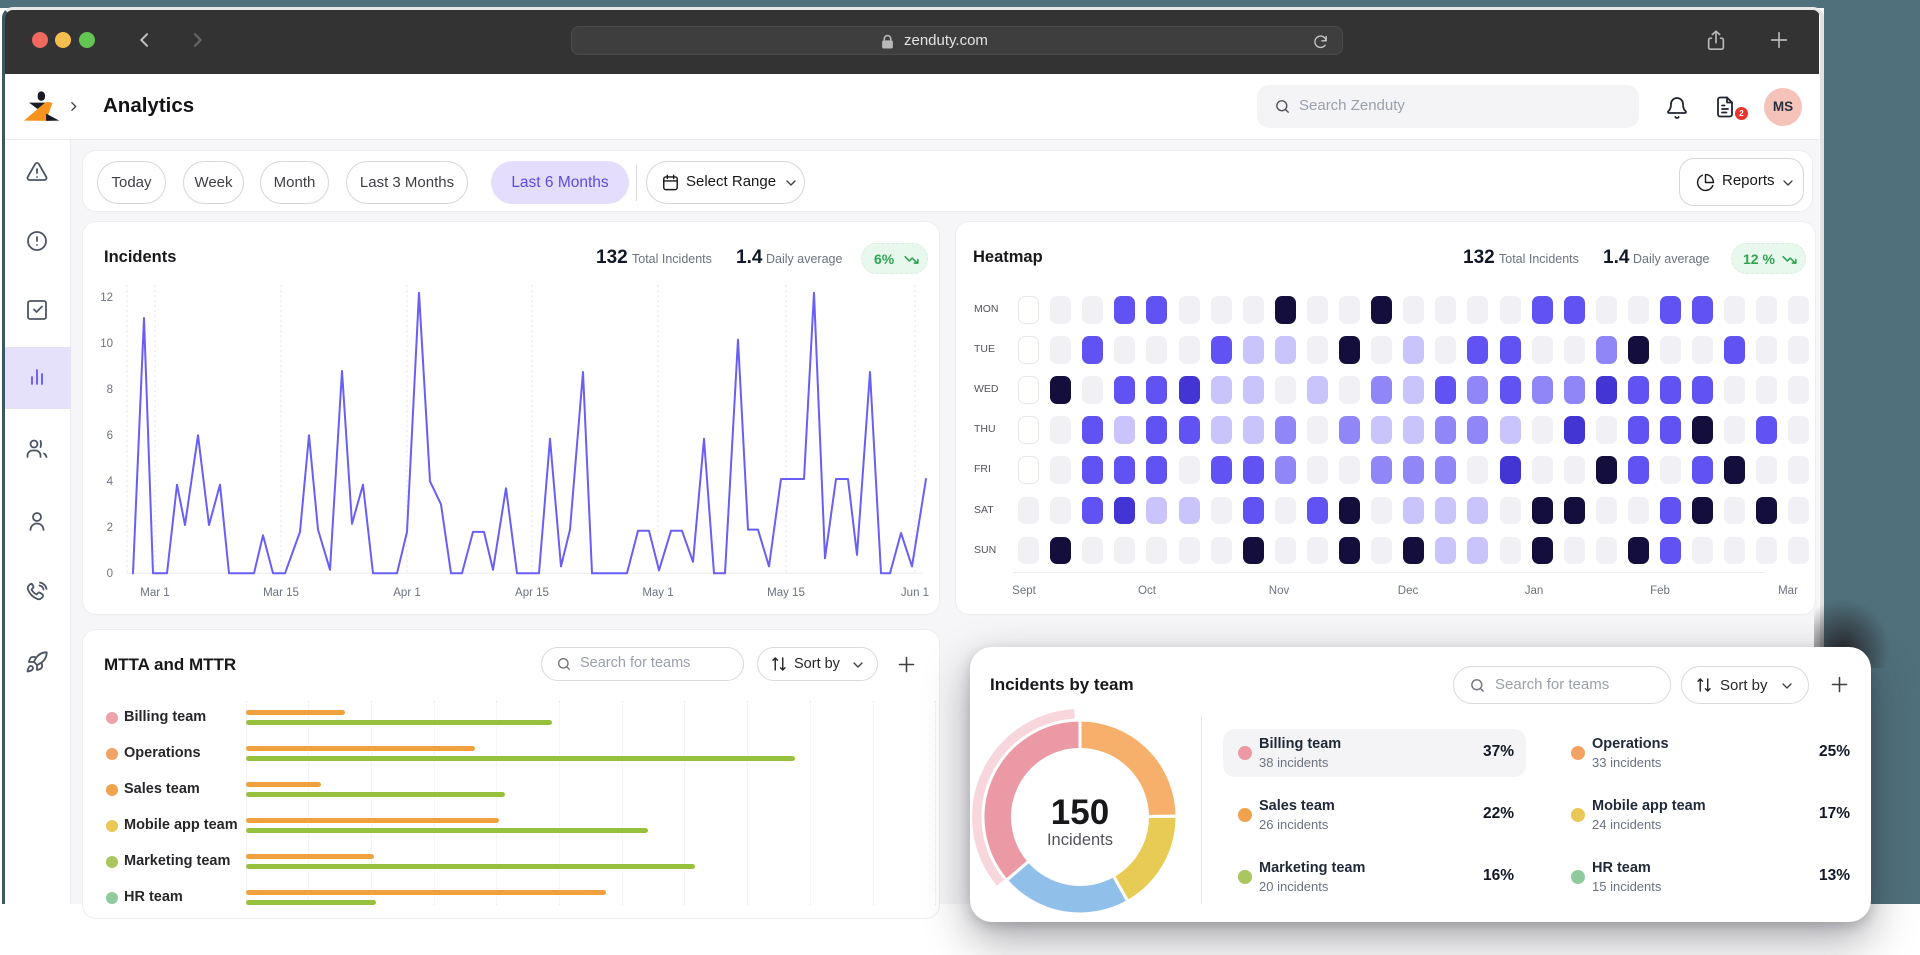 This screenshot has height=955, width=1920. What do you see at coordinates (110, 390) in the screenshot?
I see `svg-text: 8` at bounding box center [110, 390].